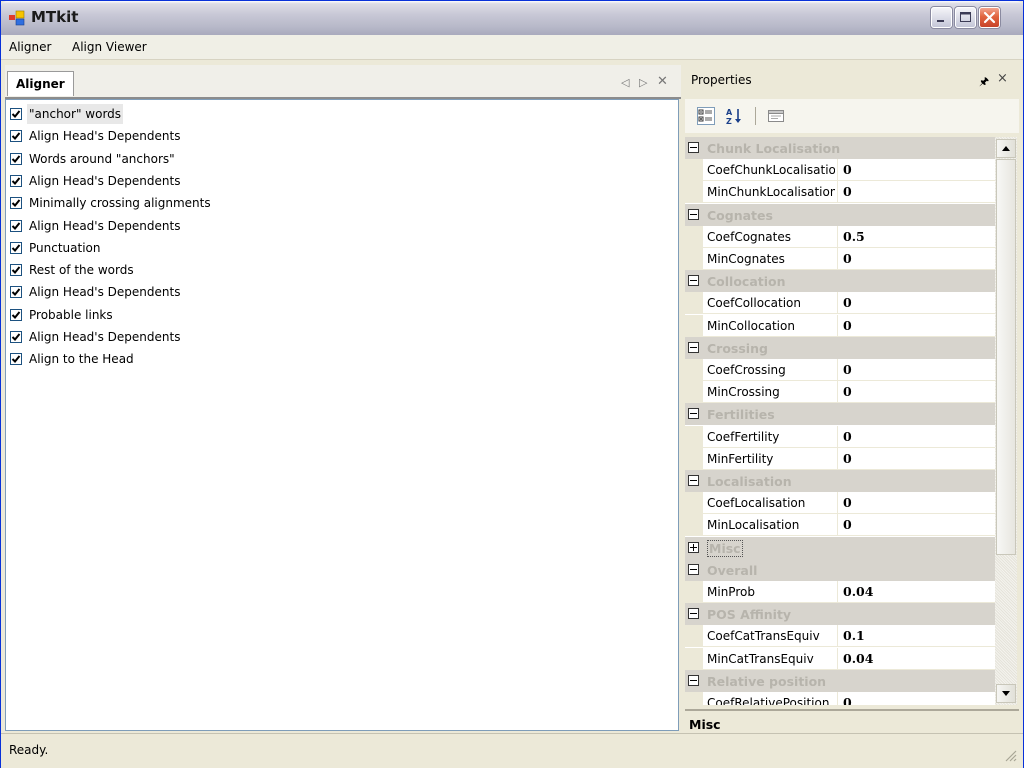 The image size is (1024, 768). Describe the element at coordinates (643, 82) in the screenshot. I see `scroll-tabs-right-icon: ▷` at that location.